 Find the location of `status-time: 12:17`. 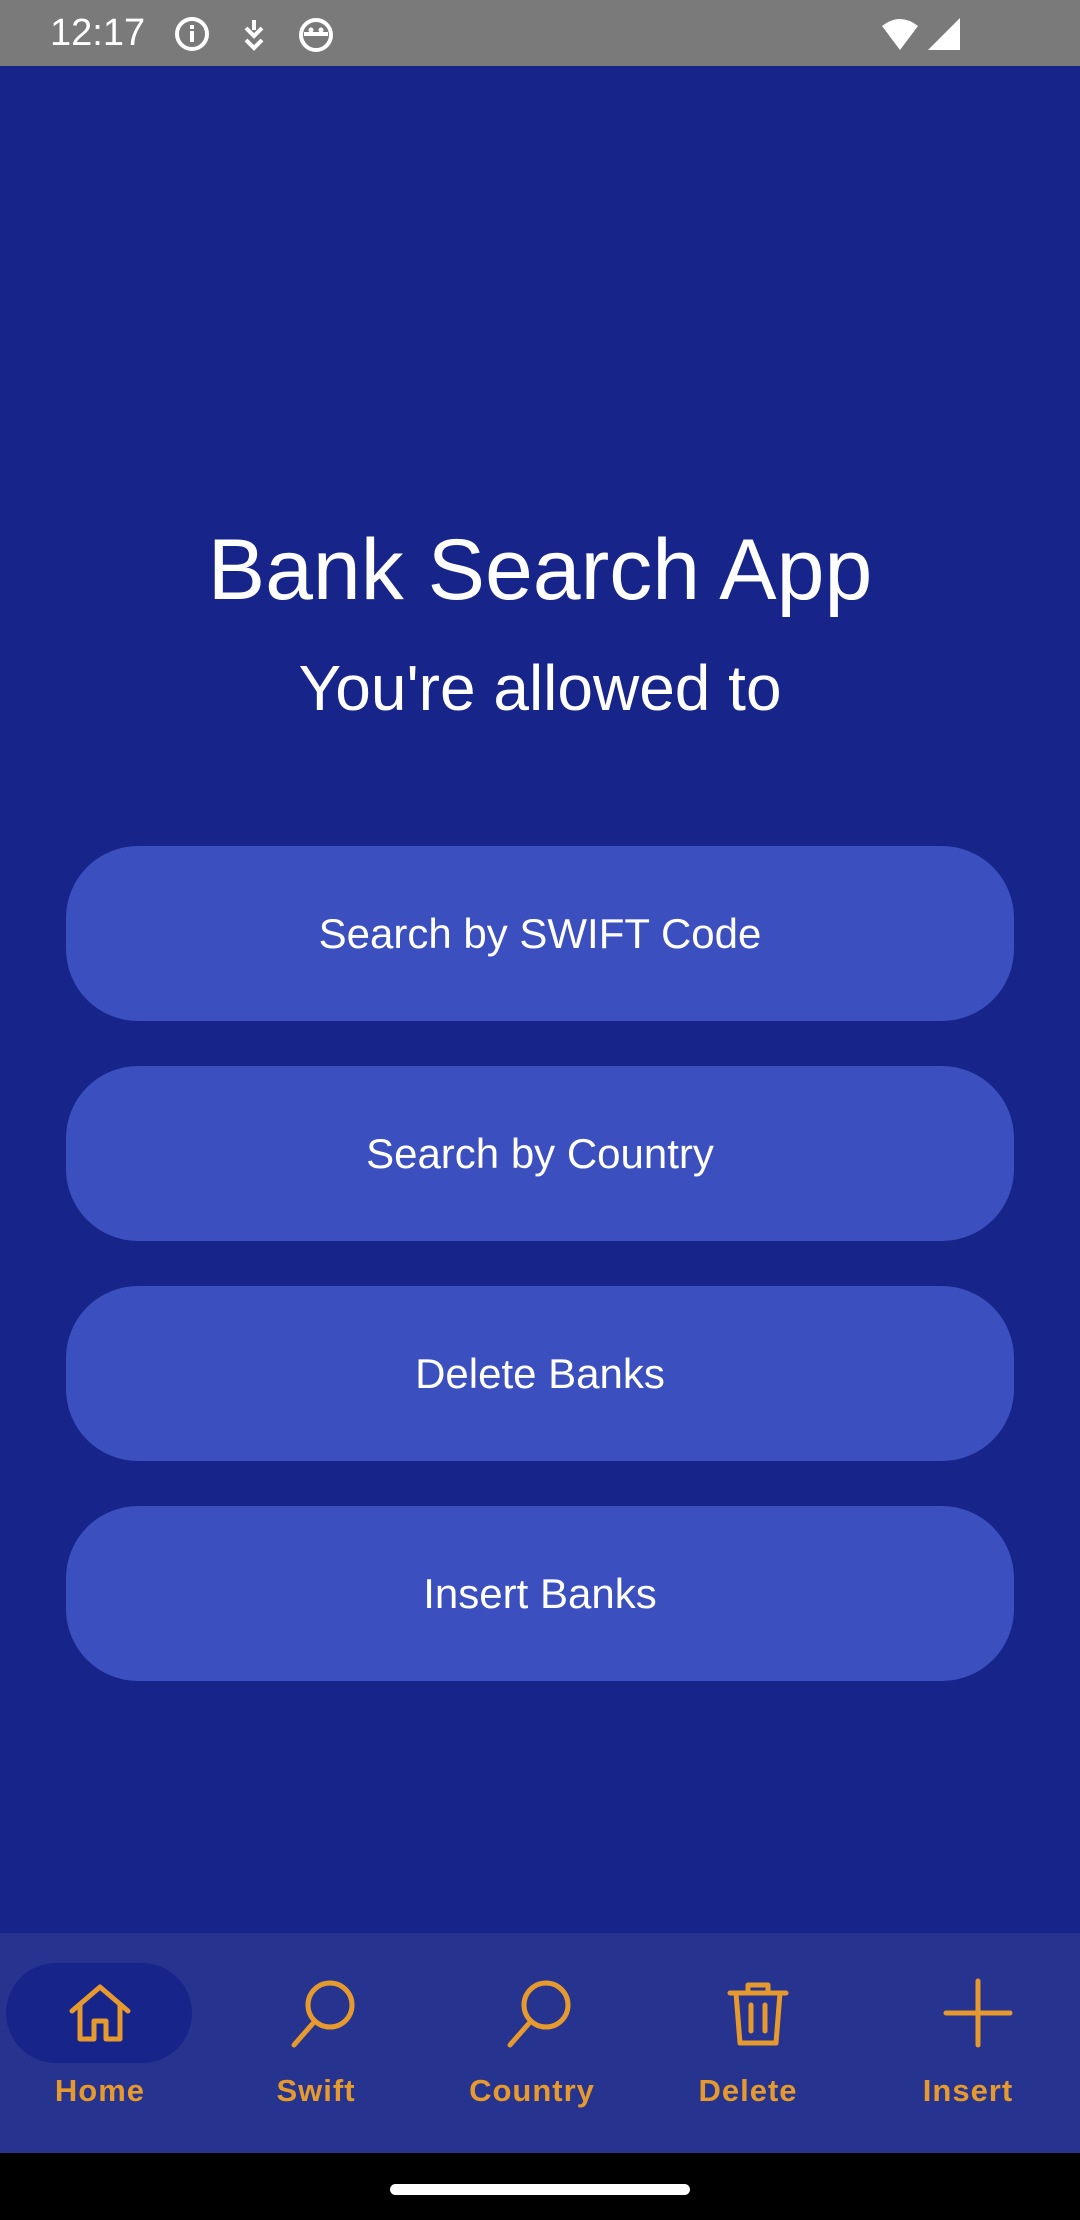

status-time: 12:17 is located at coordinates (98, 33).